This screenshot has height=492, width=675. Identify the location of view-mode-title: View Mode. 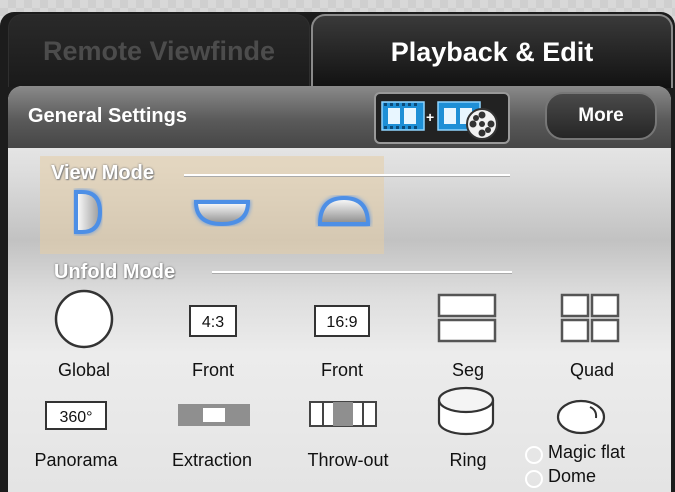
(102, 173).